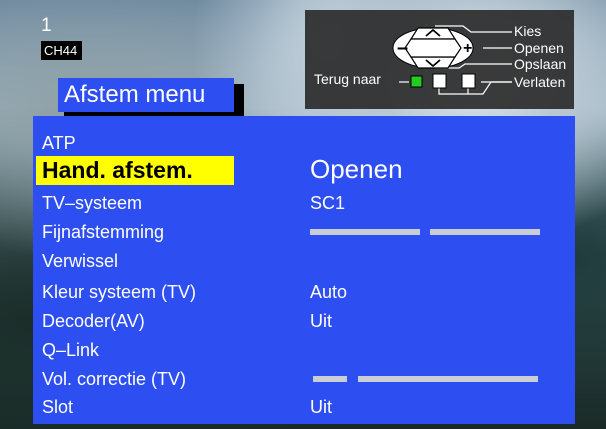  What do you see at coordinates (304, 292) in the screenshot?
I see `menu-item-kleur-systeem: Kleur systeem (TV) Auto` at bounding box center [304, 292].